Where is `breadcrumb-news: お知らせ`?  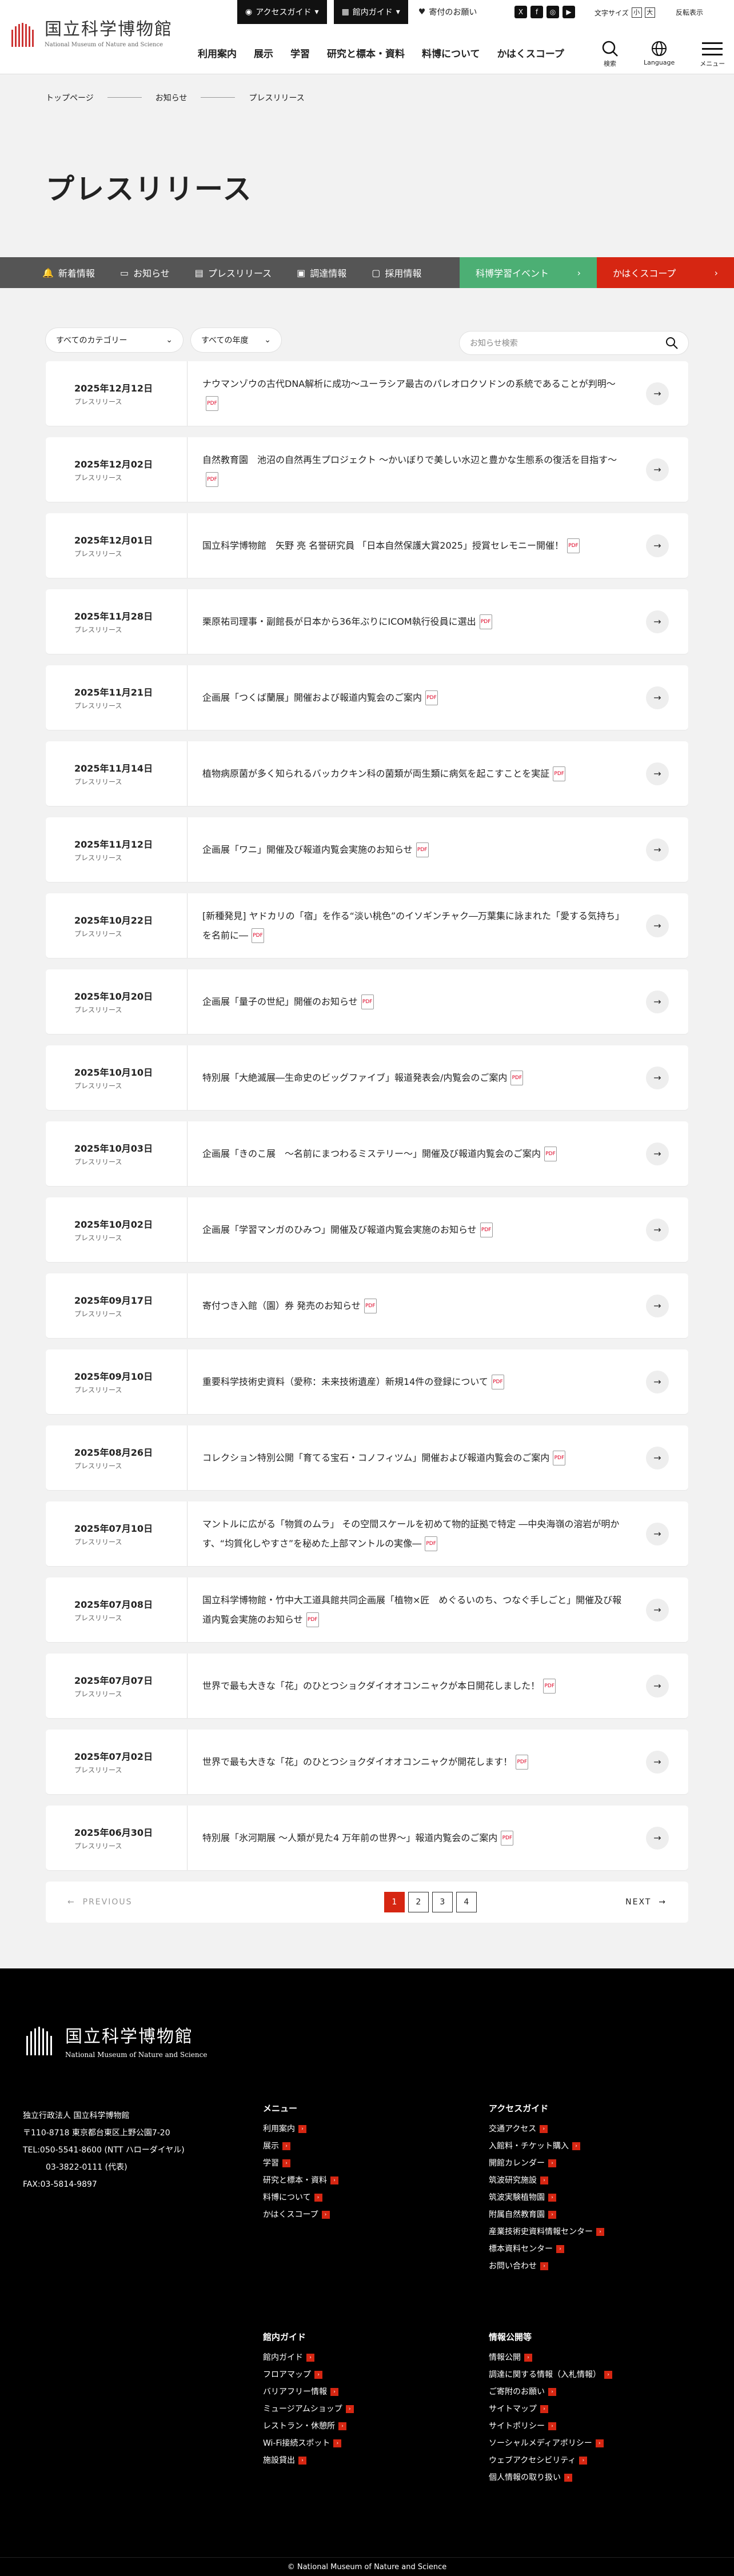 breadcrumb-news: お知らせ is located at coordinates (171, 98).